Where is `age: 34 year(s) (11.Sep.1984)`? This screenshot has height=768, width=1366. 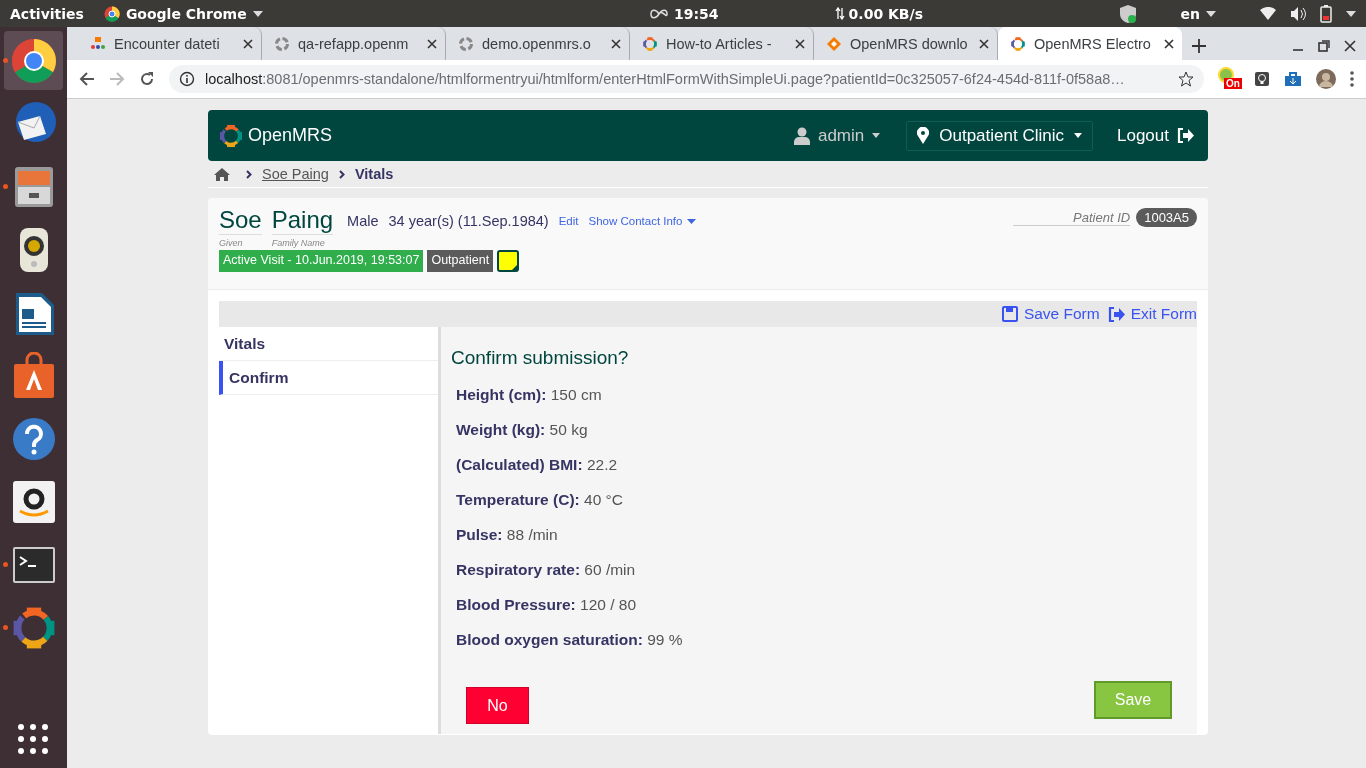 age: 34 year(s) (11.Sep.1984) is located at coordinates (468, 221).